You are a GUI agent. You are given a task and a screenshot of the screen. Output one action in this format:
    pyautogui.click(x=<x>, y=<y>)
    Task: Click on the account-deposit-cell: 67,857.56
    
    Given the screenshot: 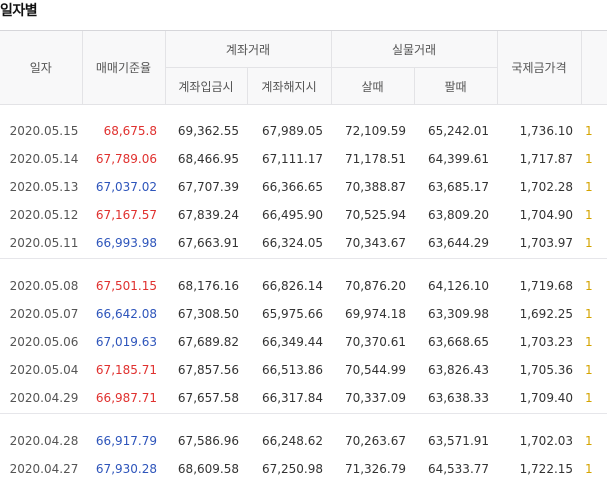 What is the action you would take?
    pyautogui.click(x=208, y=370)
    